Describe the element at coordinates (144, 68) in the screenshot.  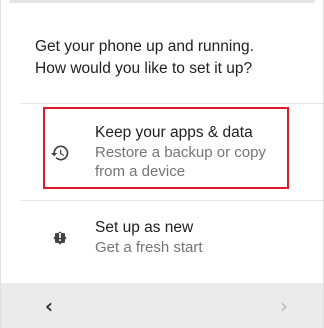
I see `prompt-line-2: How would you like to set it up?` at that location.